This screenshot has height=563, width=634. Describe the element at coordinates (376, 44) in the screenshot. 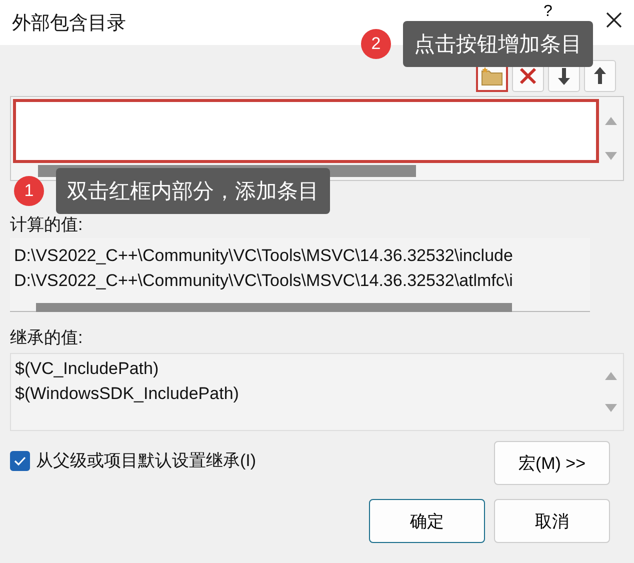

I see `step-number-badge: 2` at that location.